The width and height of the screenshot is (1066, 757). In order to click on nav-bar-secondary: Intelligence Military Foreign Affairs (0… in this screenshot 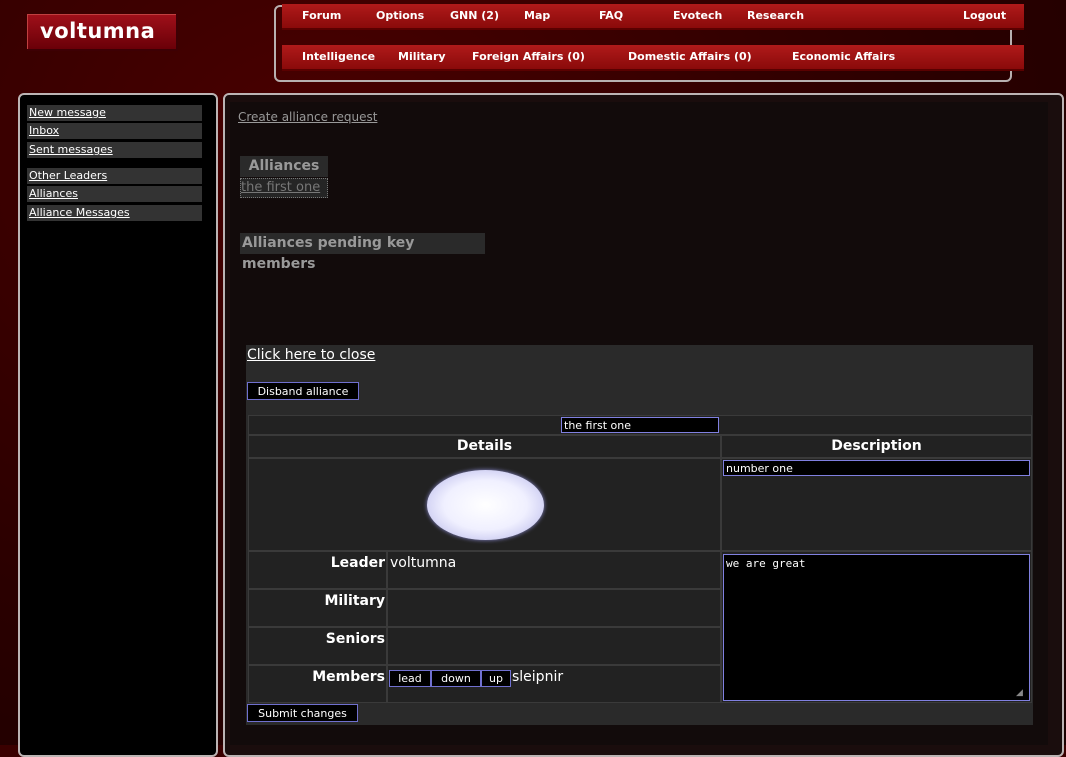, I will do `click(653, 58)`.